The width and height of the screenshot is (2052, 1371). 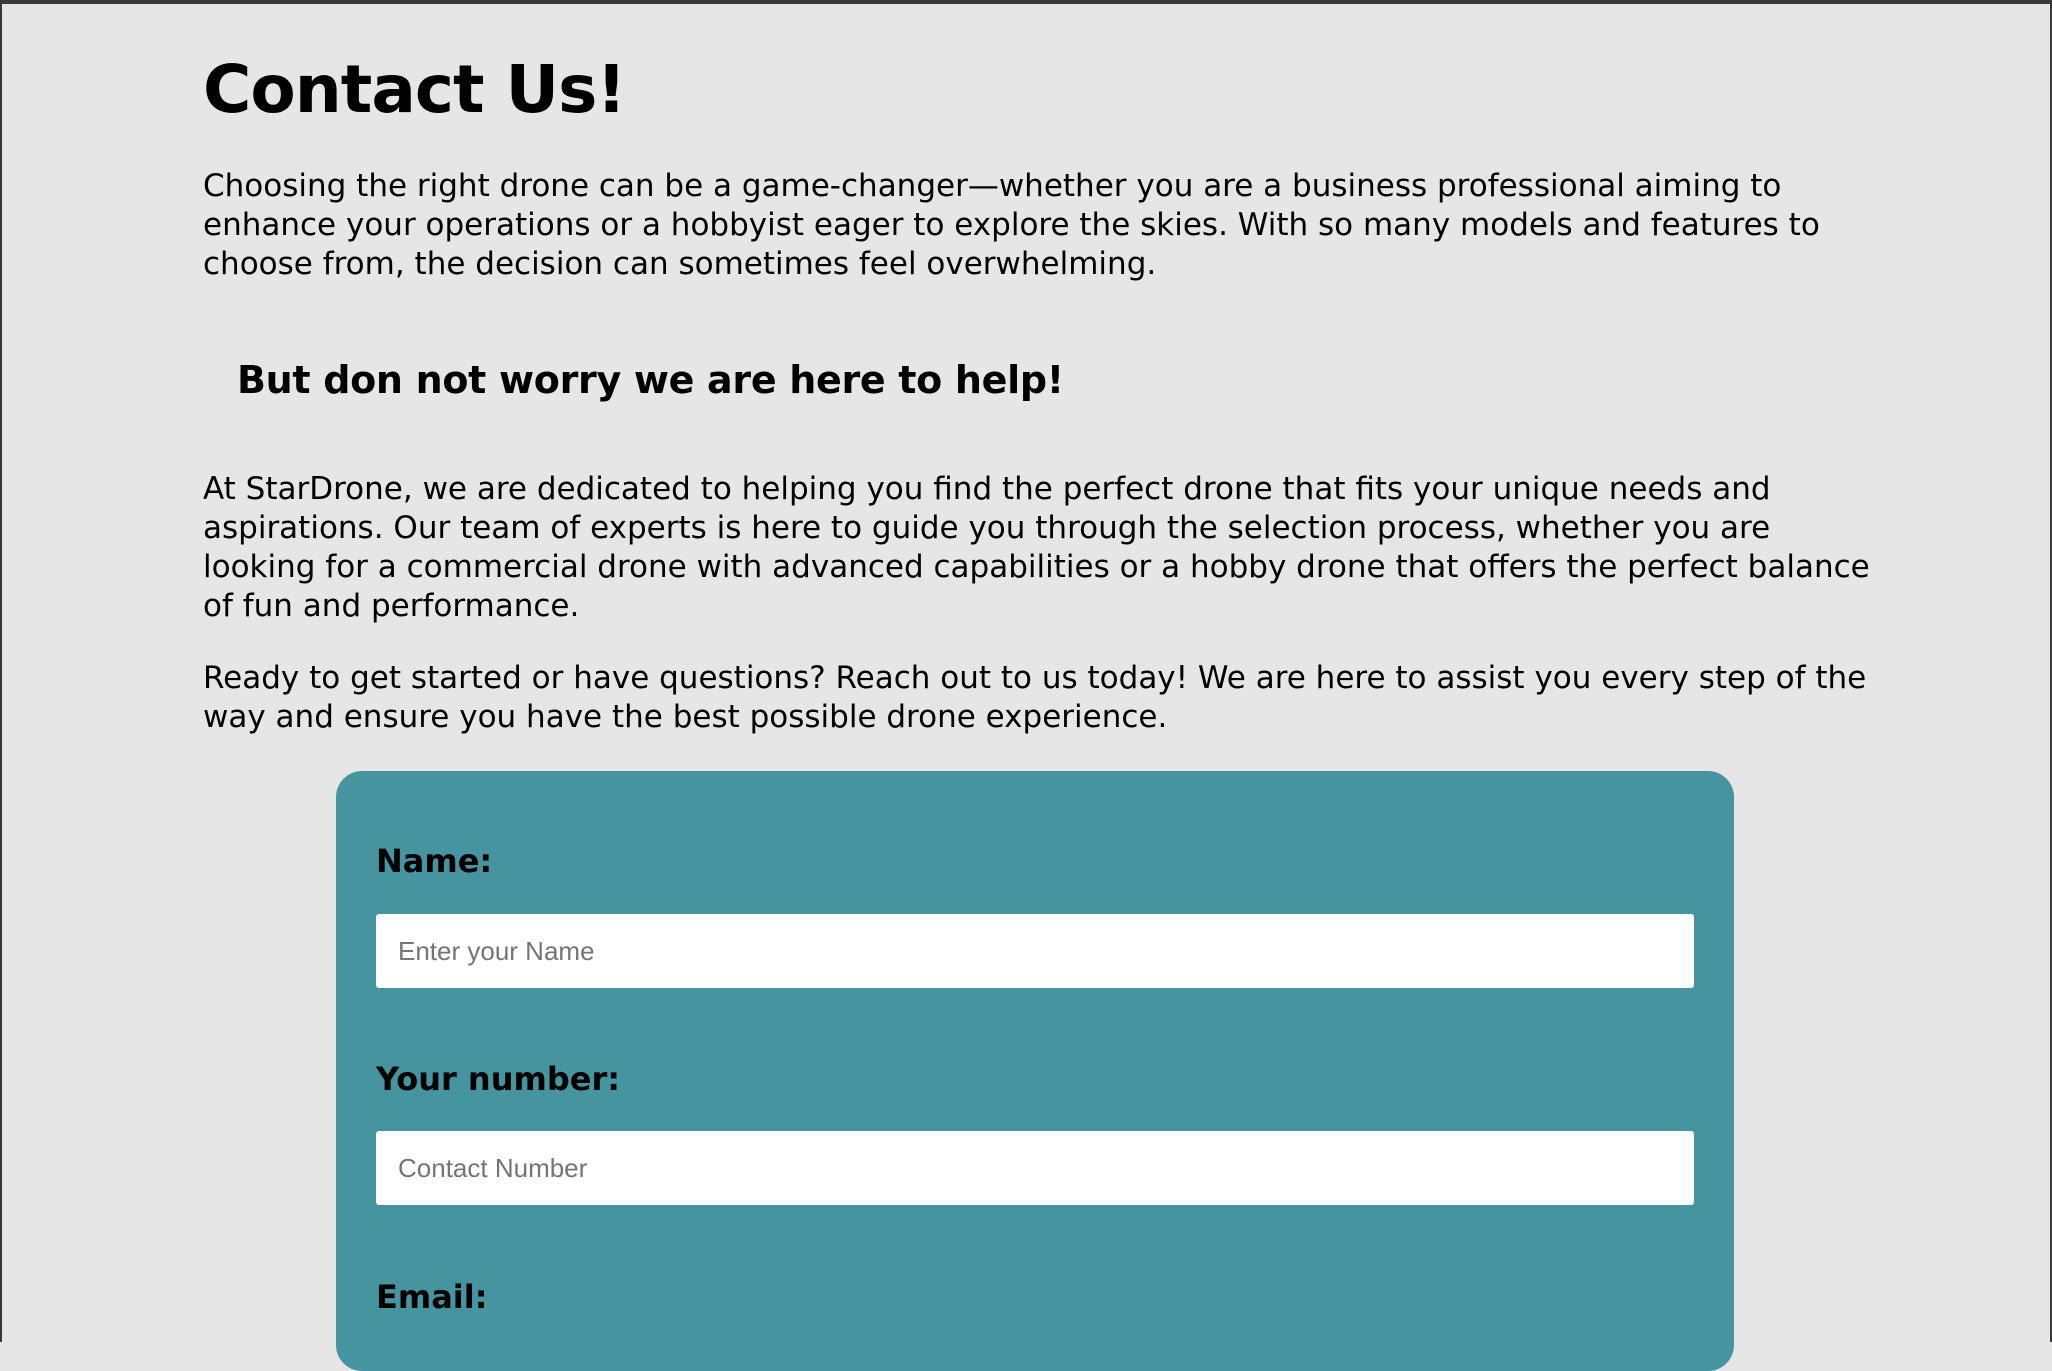 What do you see at coordinates (432, 1297) in the screenshot?
I see `email-label: Email:` at bounding box center [432, 1297].